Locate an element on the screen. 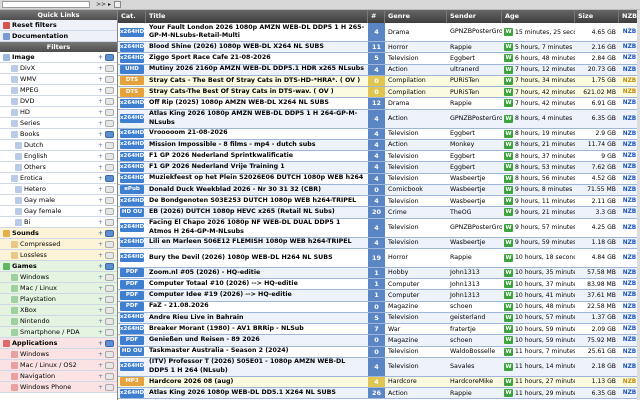  filter-item: Gay male + is located at coordinates (58, 200).